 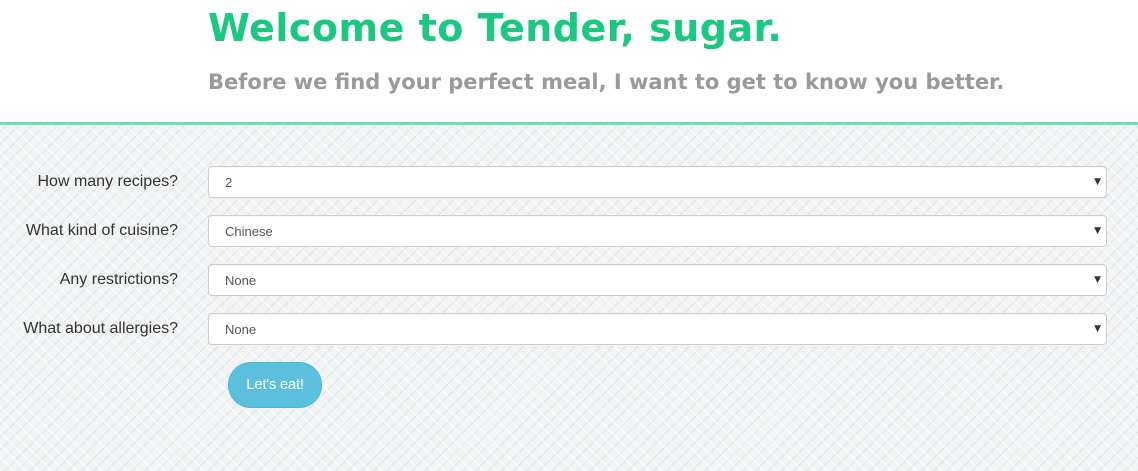 I want to click on cuisine-row: What kind of cuisine? Chinese ▼, so click(x=569, y=232).